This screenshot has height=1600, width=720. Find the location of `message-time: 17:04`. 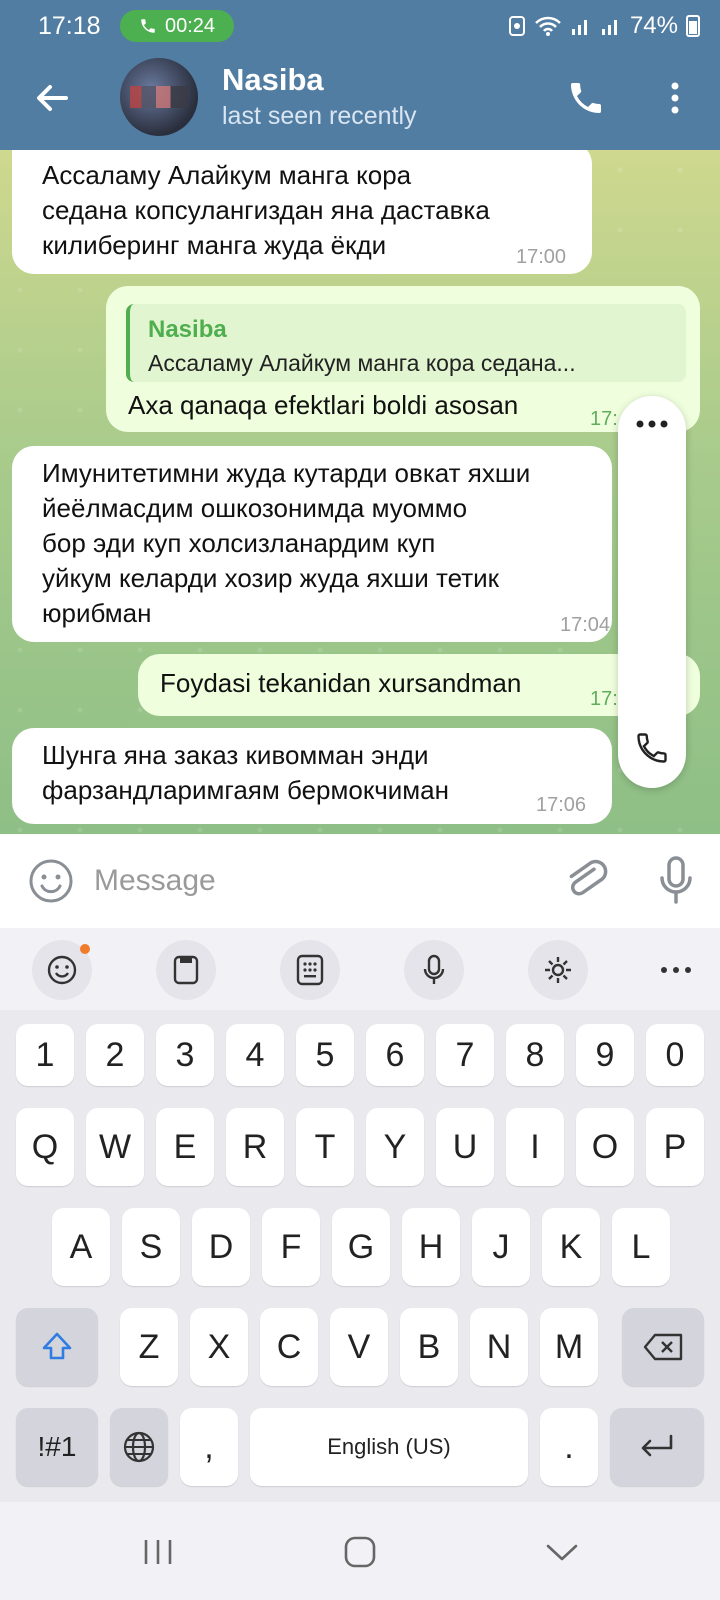

message-time: 17:04 is located at coordinates (585, 625).